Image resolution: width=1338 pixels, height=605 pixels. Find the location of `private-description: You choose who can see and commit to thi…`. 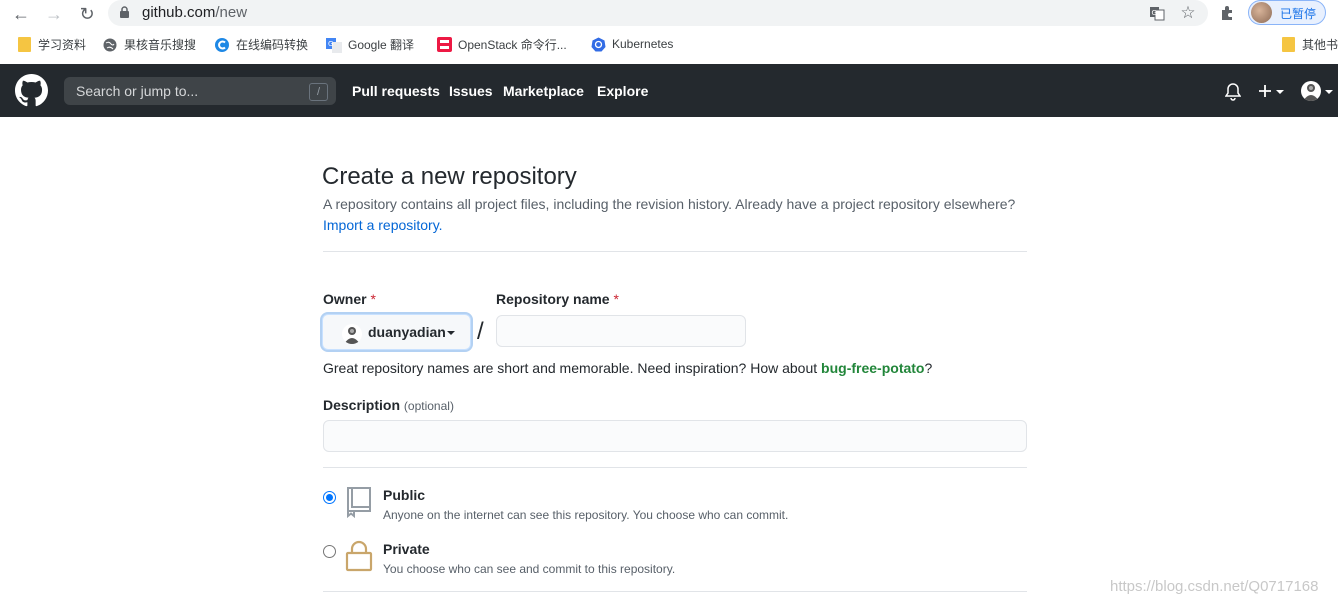

private-description: You choose who can see and commit to thi… is located at coordinates (529, 569).